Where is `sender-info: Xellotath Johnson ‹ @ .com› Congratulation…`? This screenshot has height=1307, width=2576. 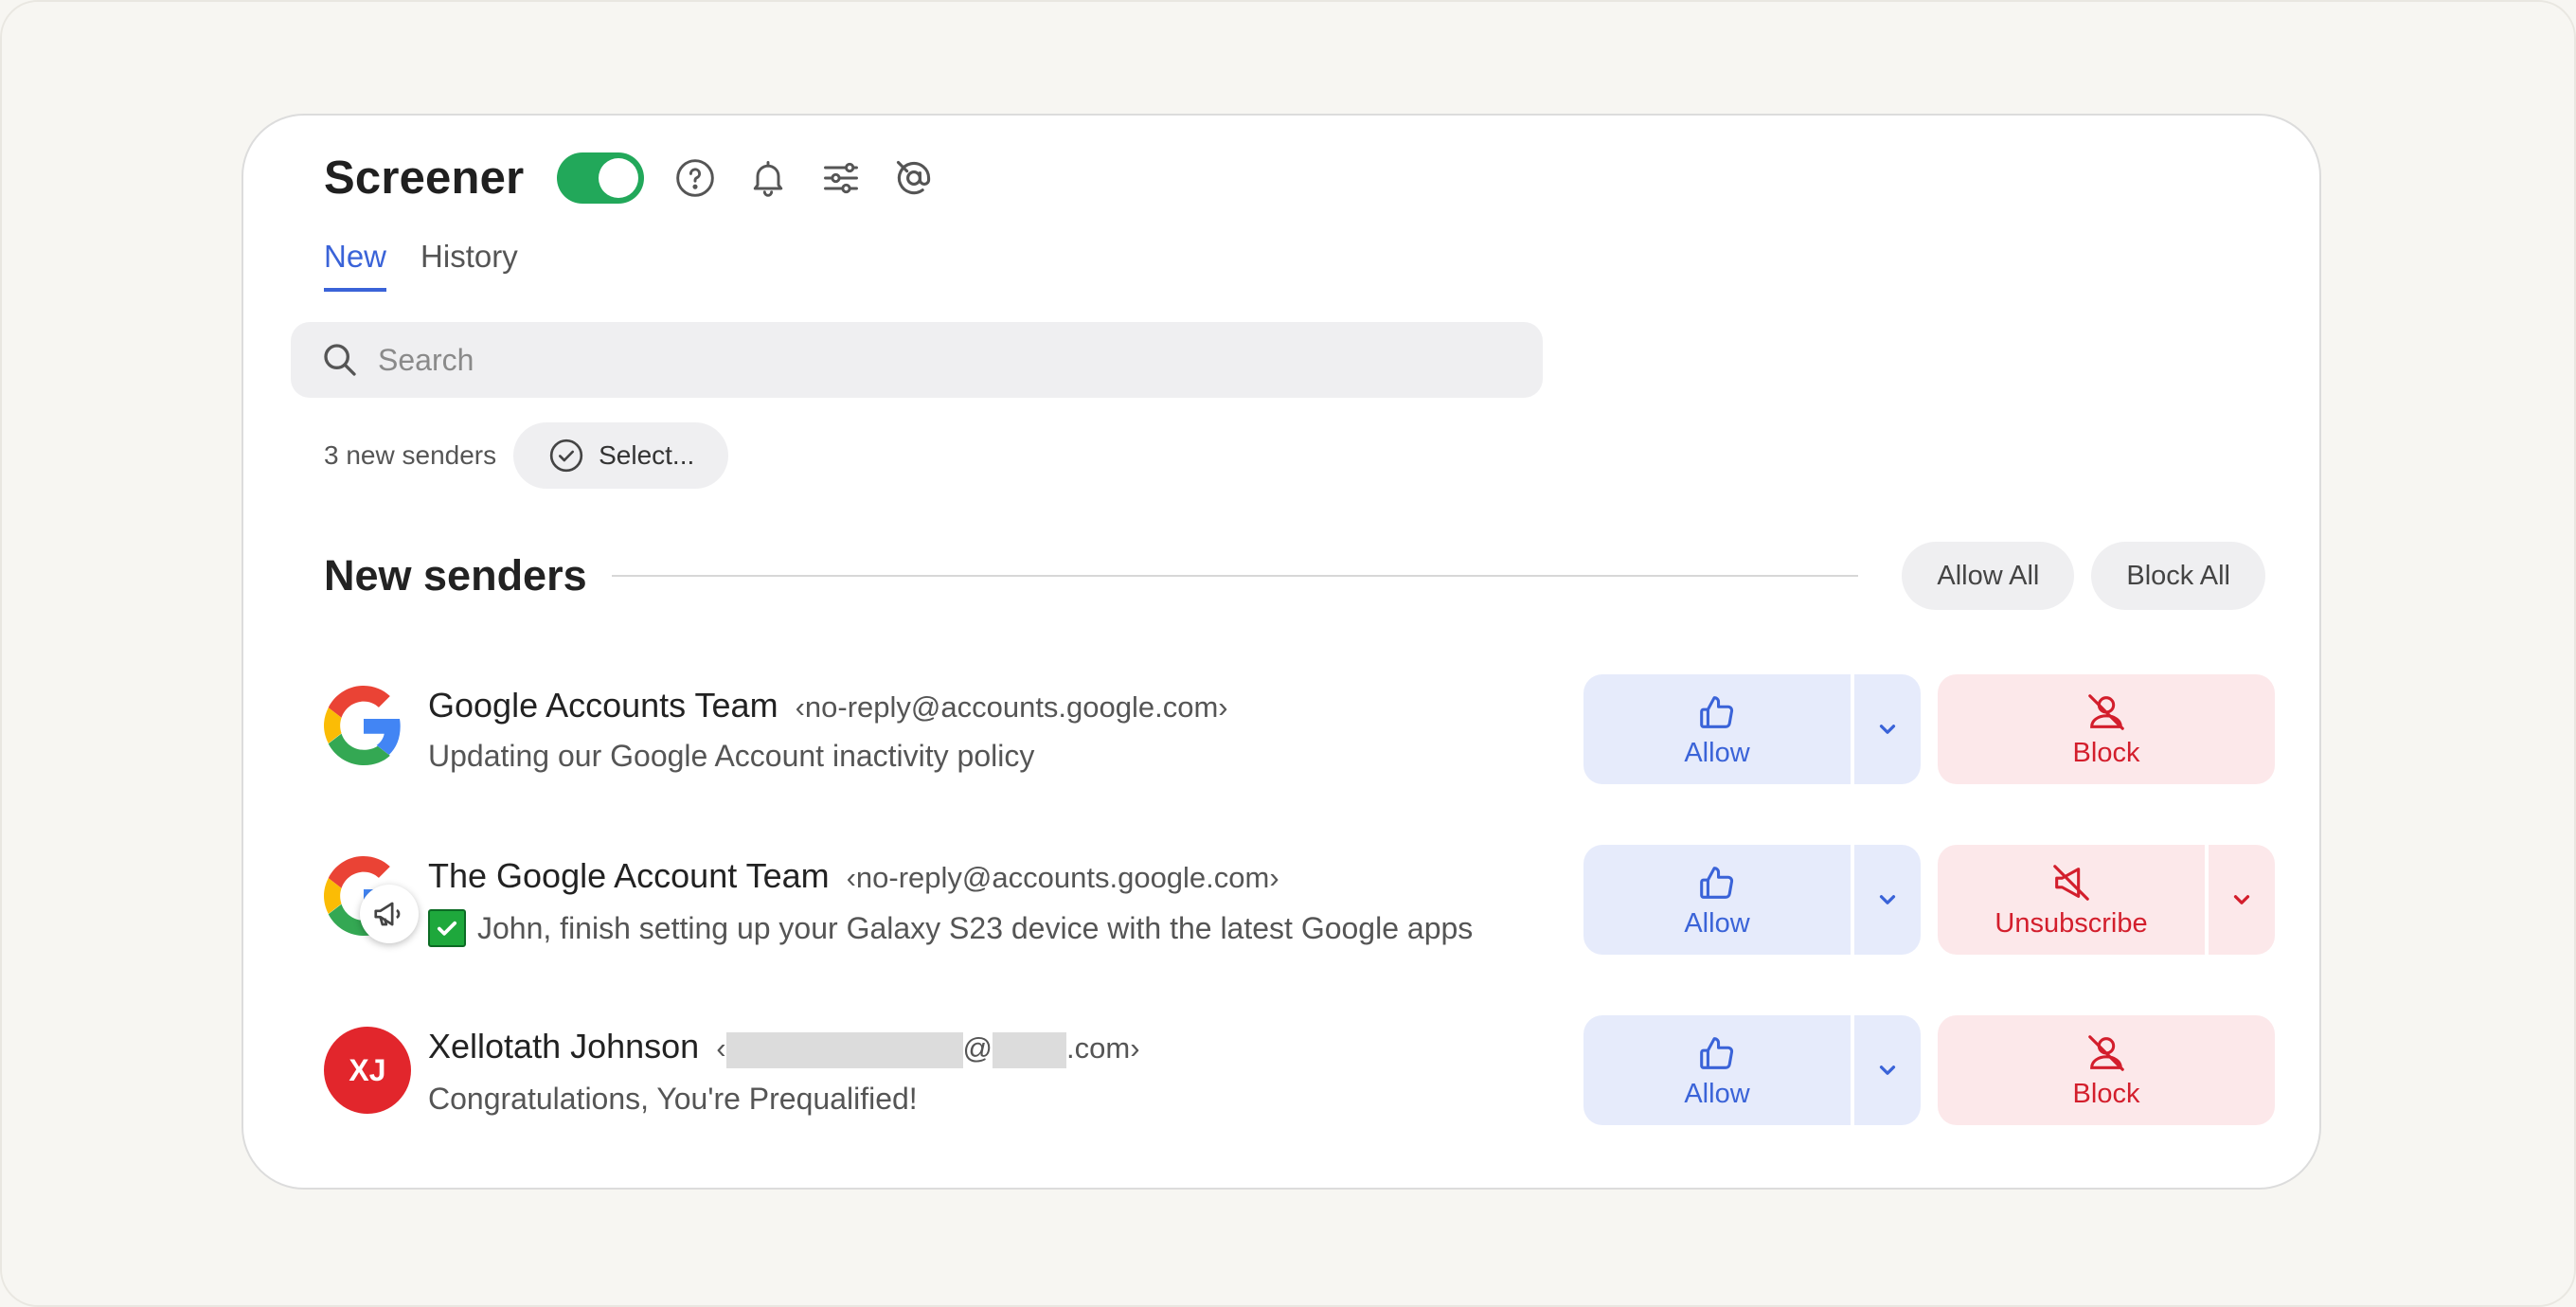 sender-info: Xellotath Johnson ‹ @ .com› Congratulation… is located at coordinates (784, 1072).